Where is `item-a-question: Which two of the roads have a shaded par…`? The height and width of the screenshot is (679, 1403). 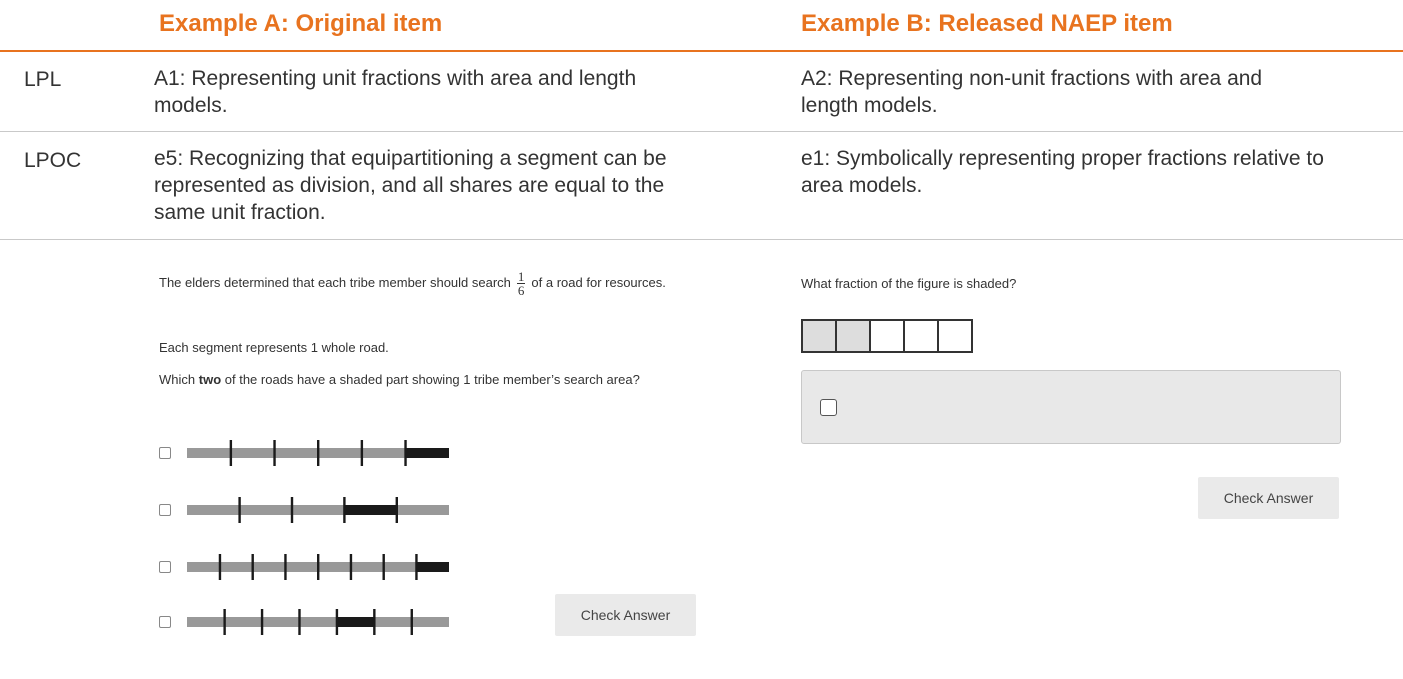 item-a-question: Which two of the roads have a shaded par… is located at coordinates (429, 380).